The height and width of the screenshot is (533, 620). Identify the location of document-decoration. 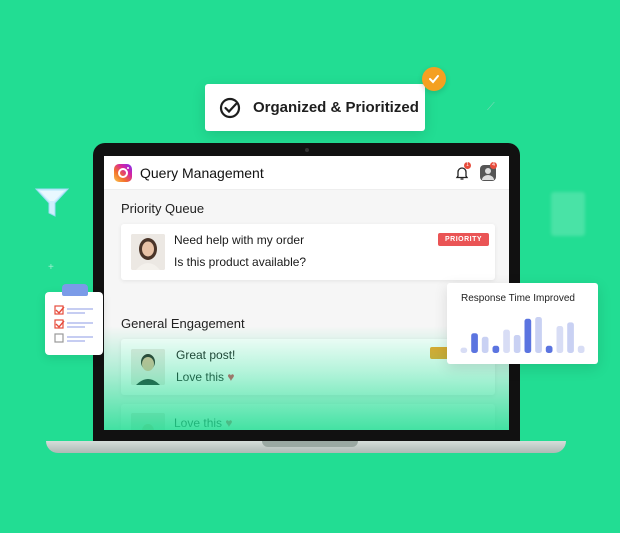
(568, 214).